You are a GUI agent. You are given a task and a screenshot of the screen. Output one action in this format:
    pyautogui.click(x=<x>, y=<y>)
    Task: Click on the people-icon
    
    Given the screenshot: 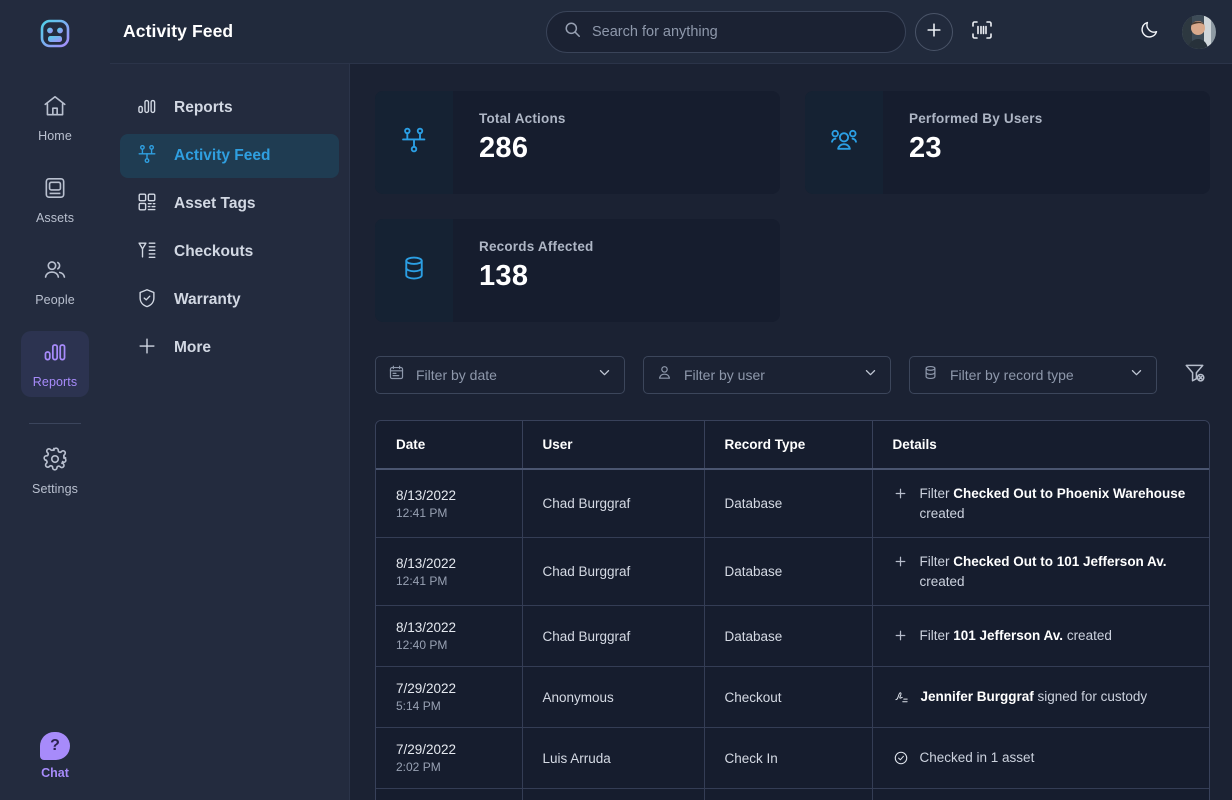 What is the action you would take?
    pyautogui.click(x=55, y=272)
    